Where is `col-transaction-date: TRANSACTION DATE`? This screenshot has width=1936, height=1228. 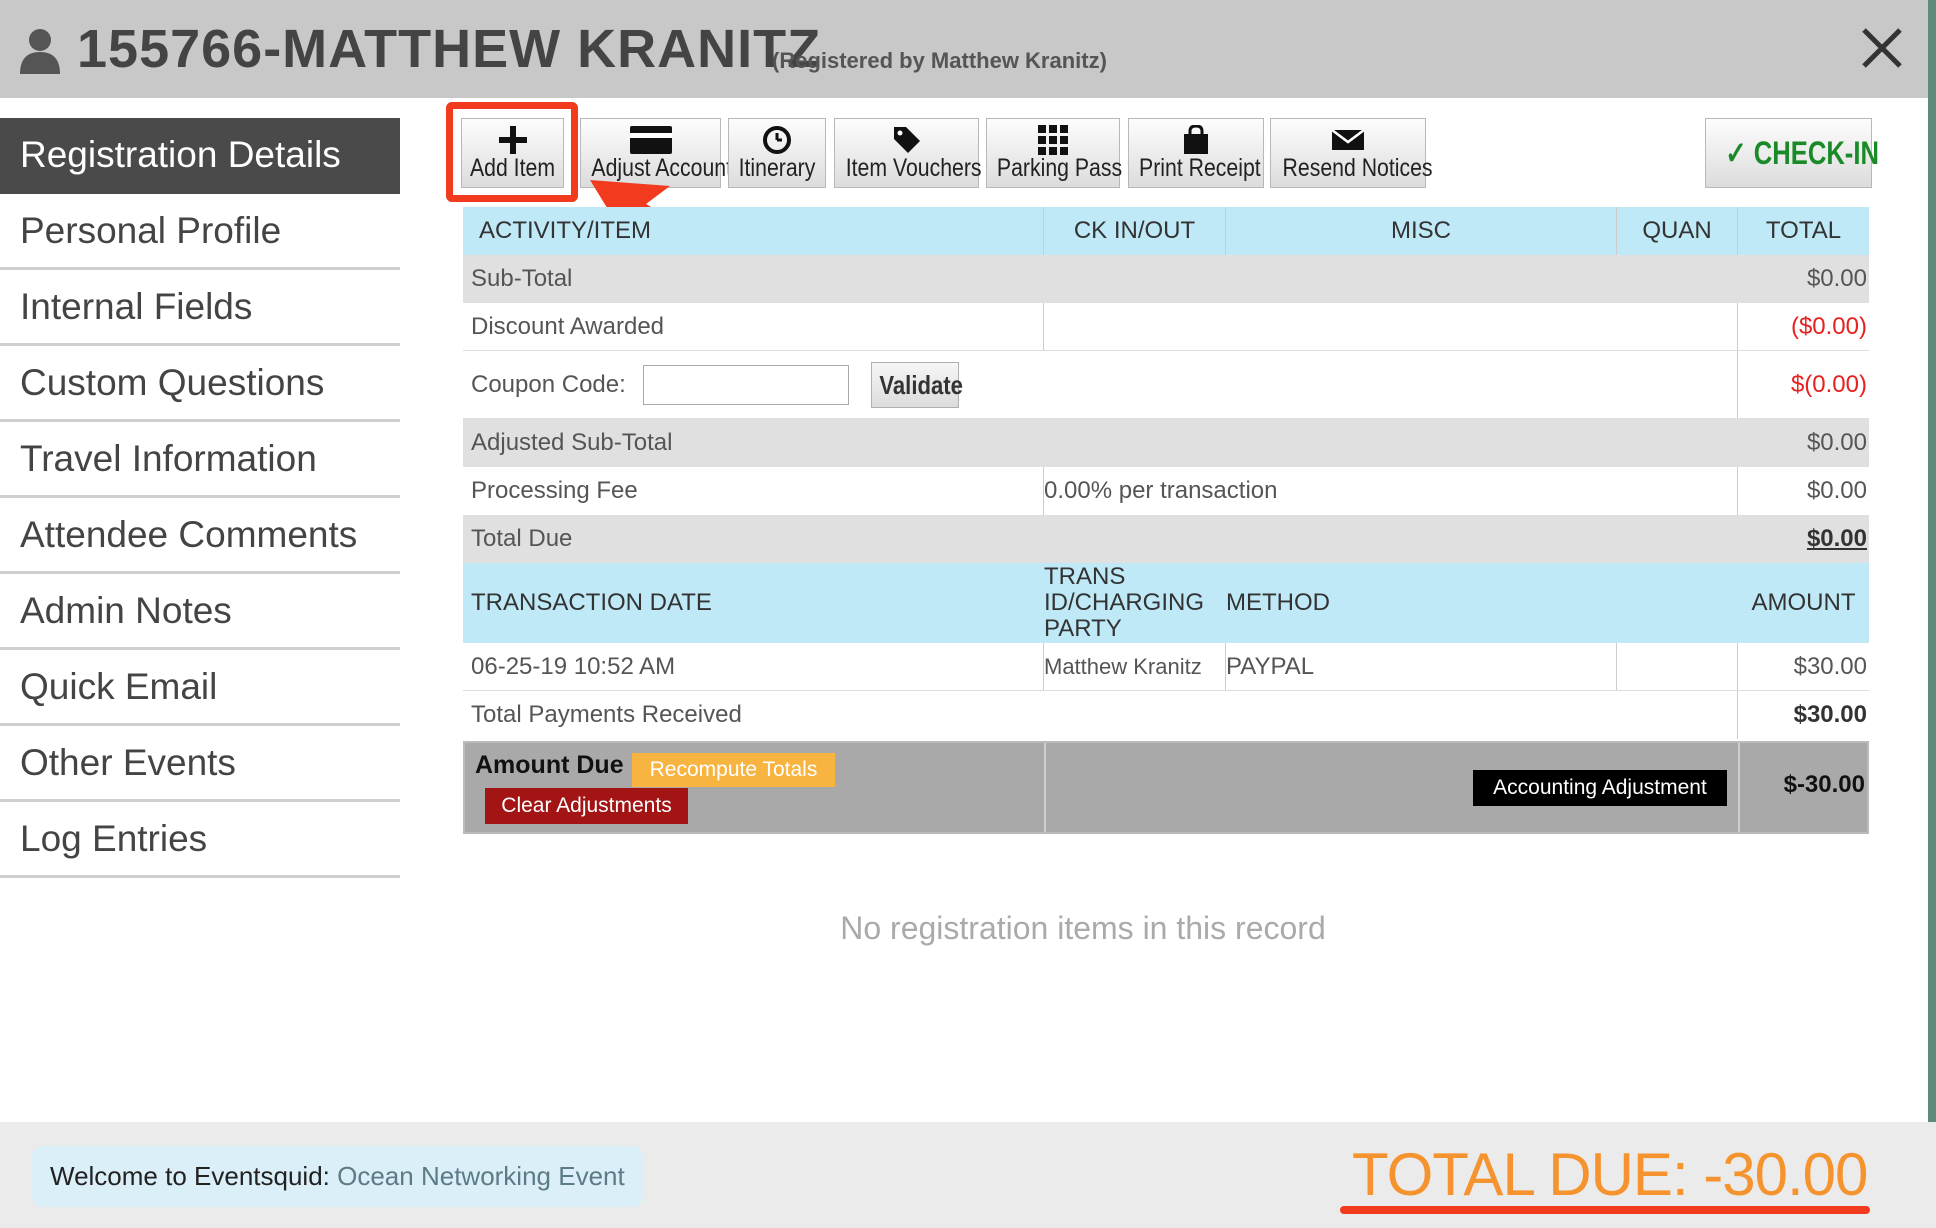
col-transaction-date: TRANSACTION DATE is located at coordinates (591, 602).